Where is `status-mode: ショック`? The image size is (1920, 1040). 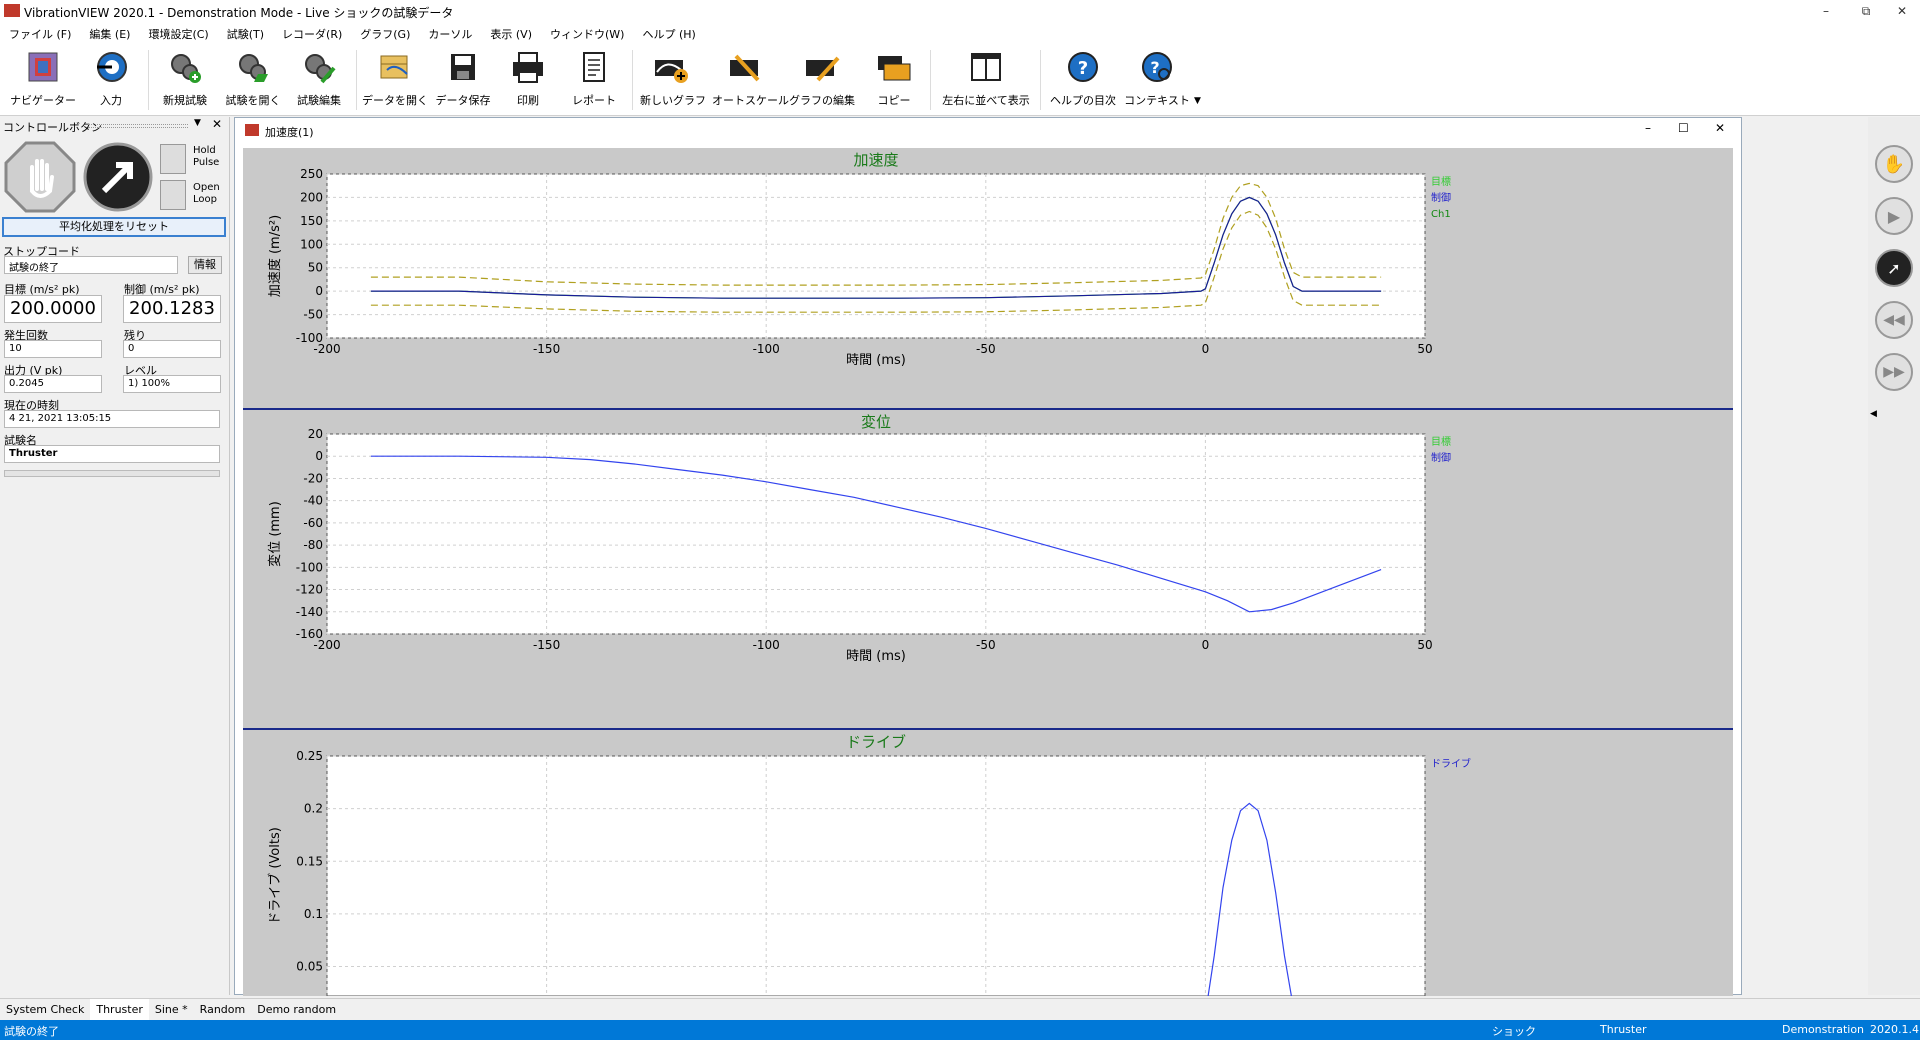 status-mode: ショック is located at coordinates (1514, 1031).